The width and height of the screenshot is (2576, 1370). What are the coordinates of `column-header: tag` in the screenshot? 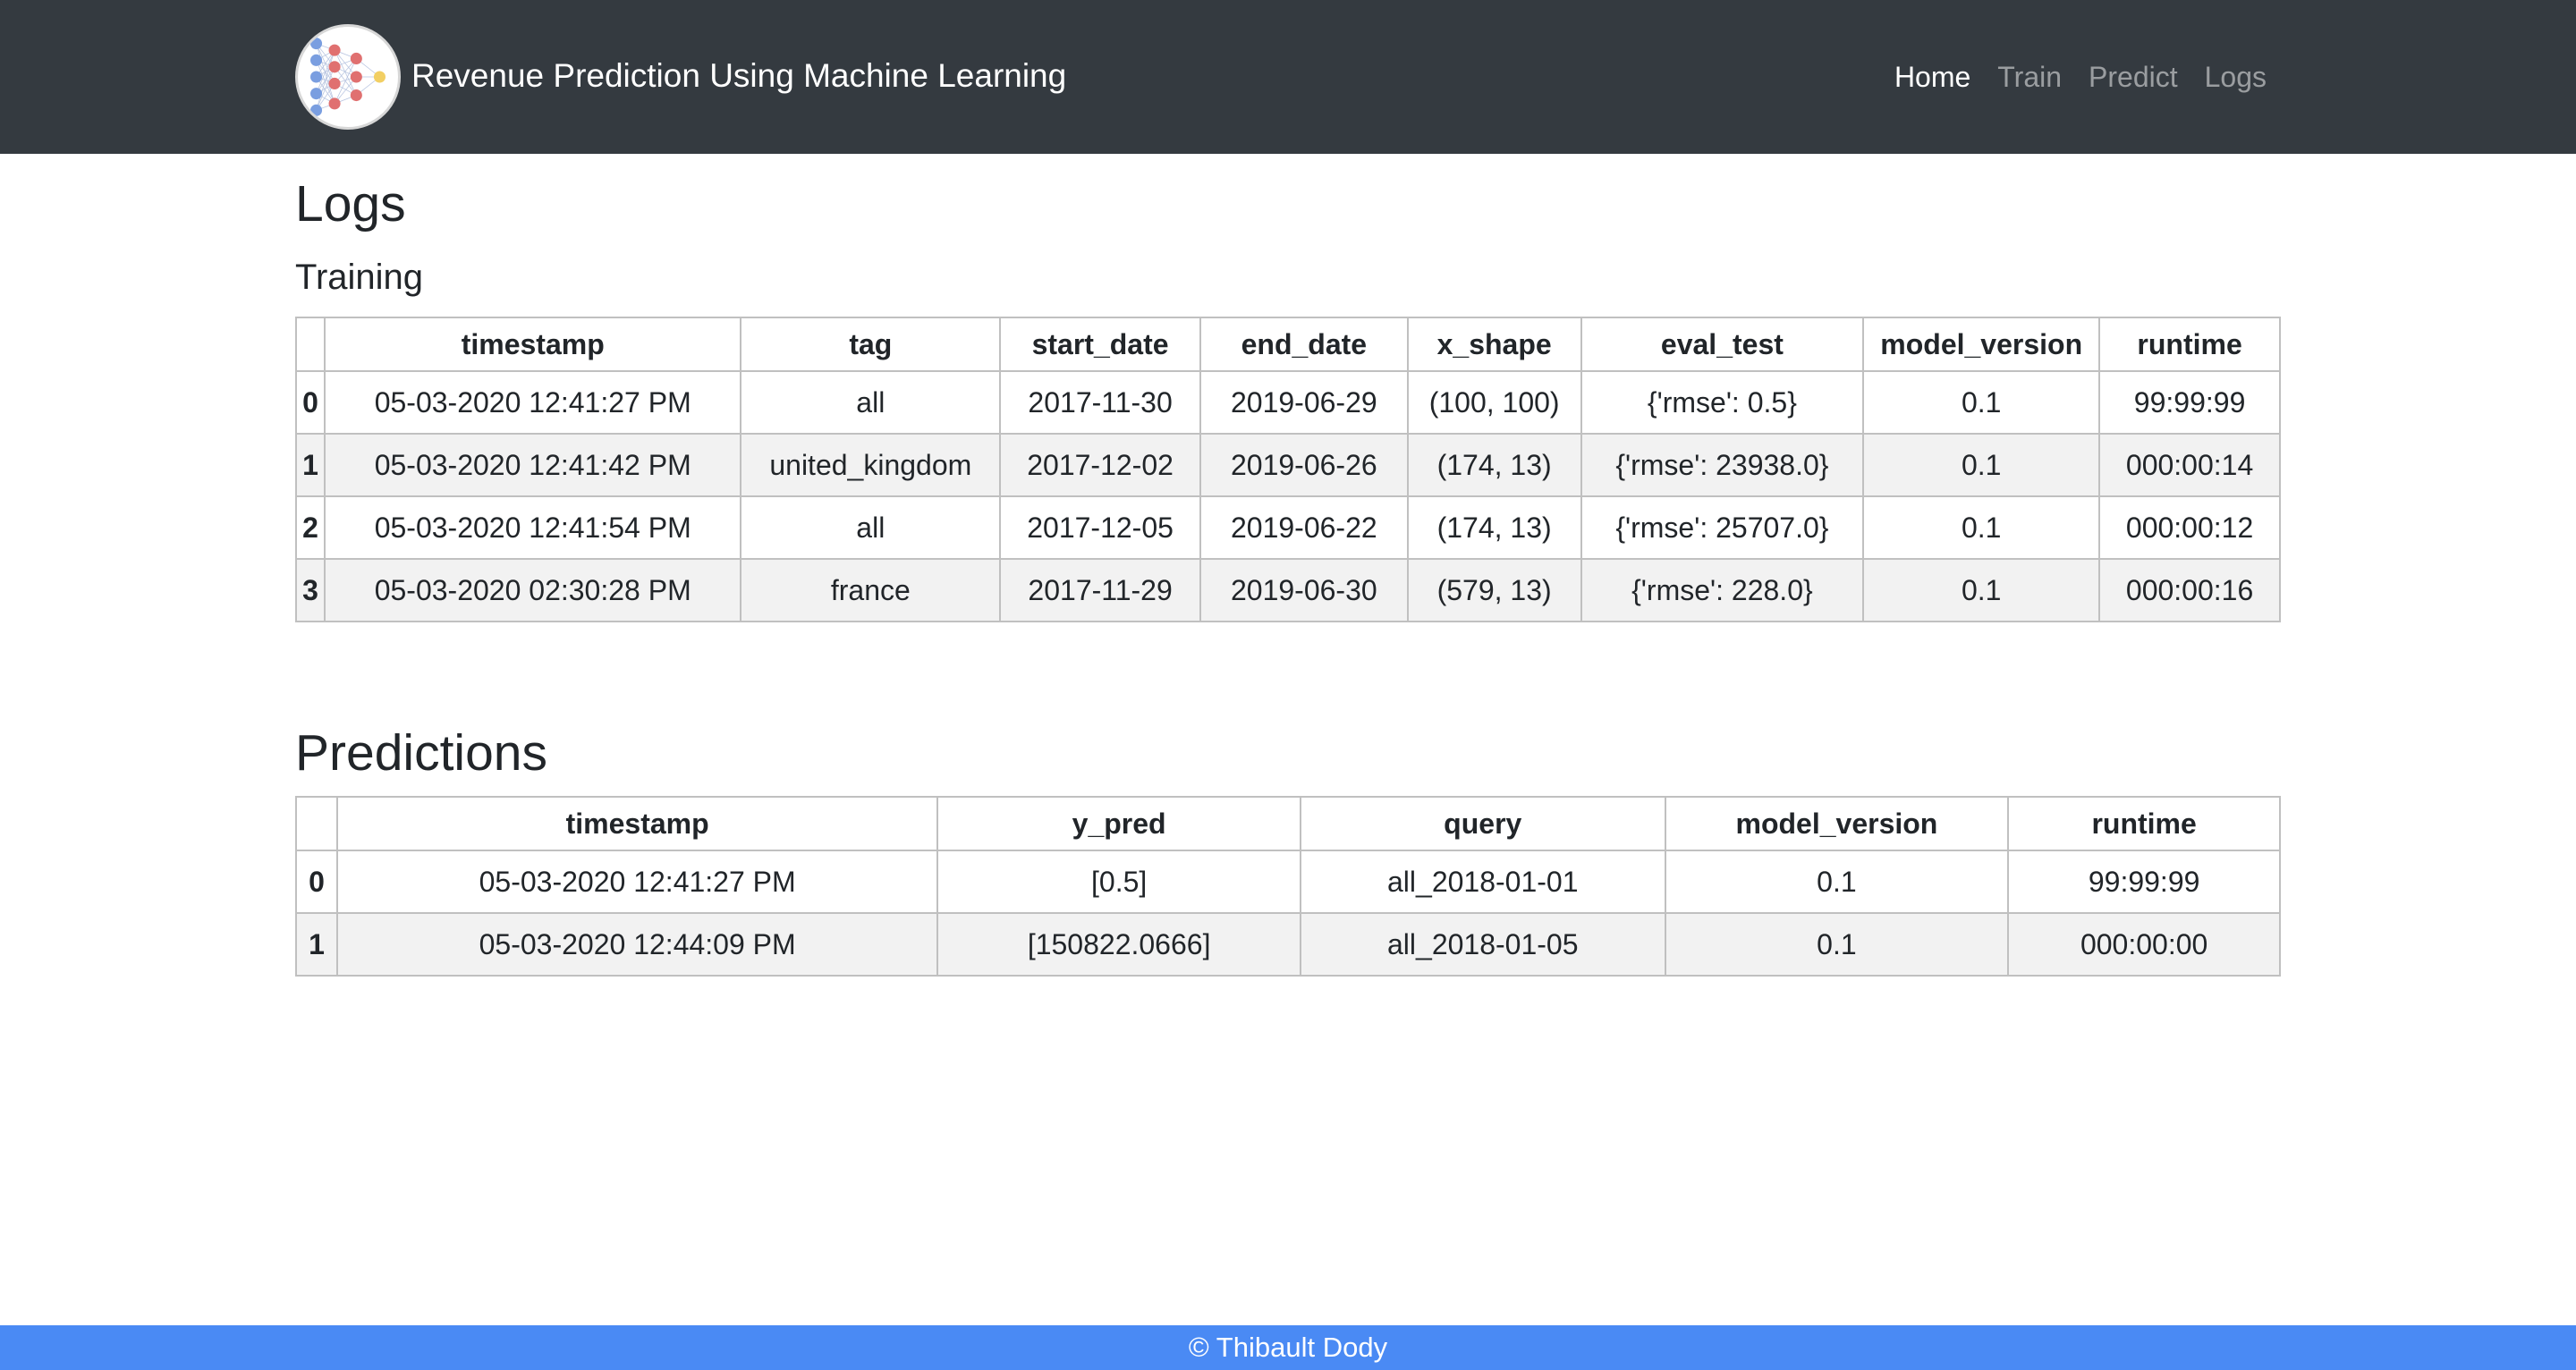 It's located at (871, 344).